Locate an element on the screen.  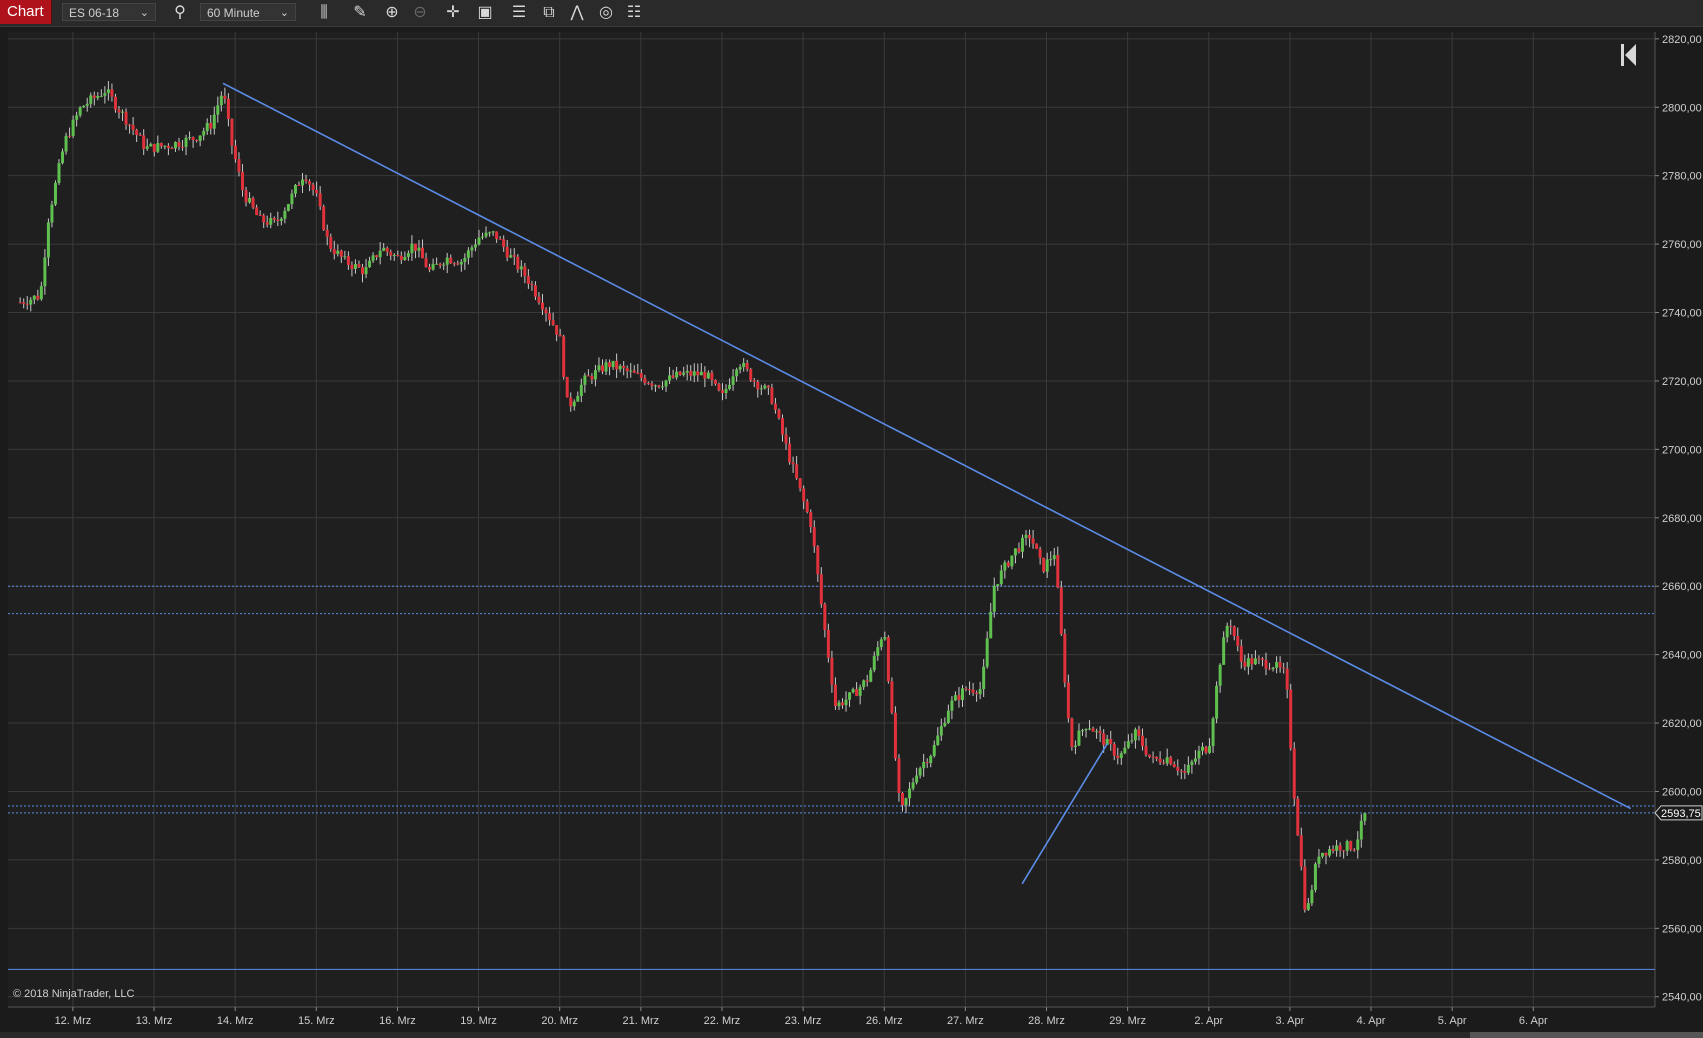
x-tick-label: 14. Mrz is located at coordinates (235, 1021).